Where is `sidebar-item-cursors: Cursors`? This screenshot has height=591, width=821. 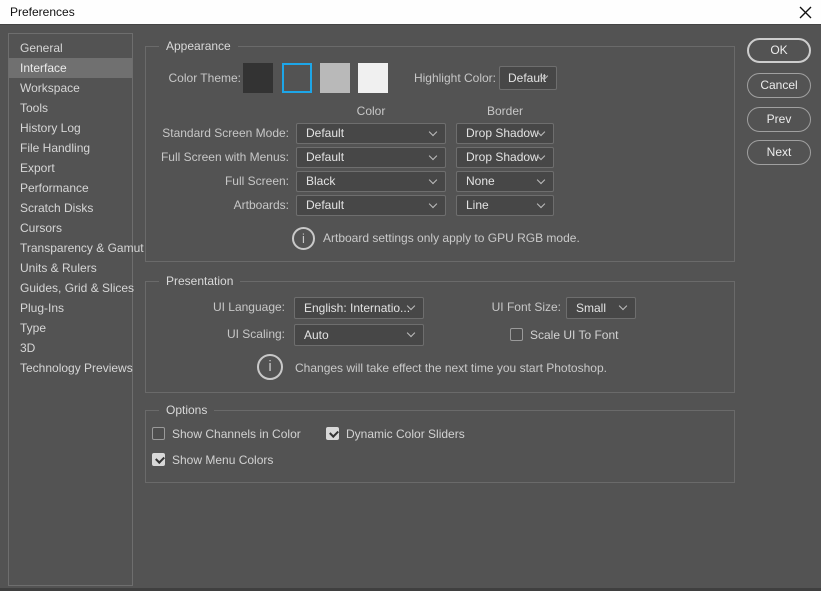 sidebar-item-cursors: Cursors is located at coordinates (70, 228).